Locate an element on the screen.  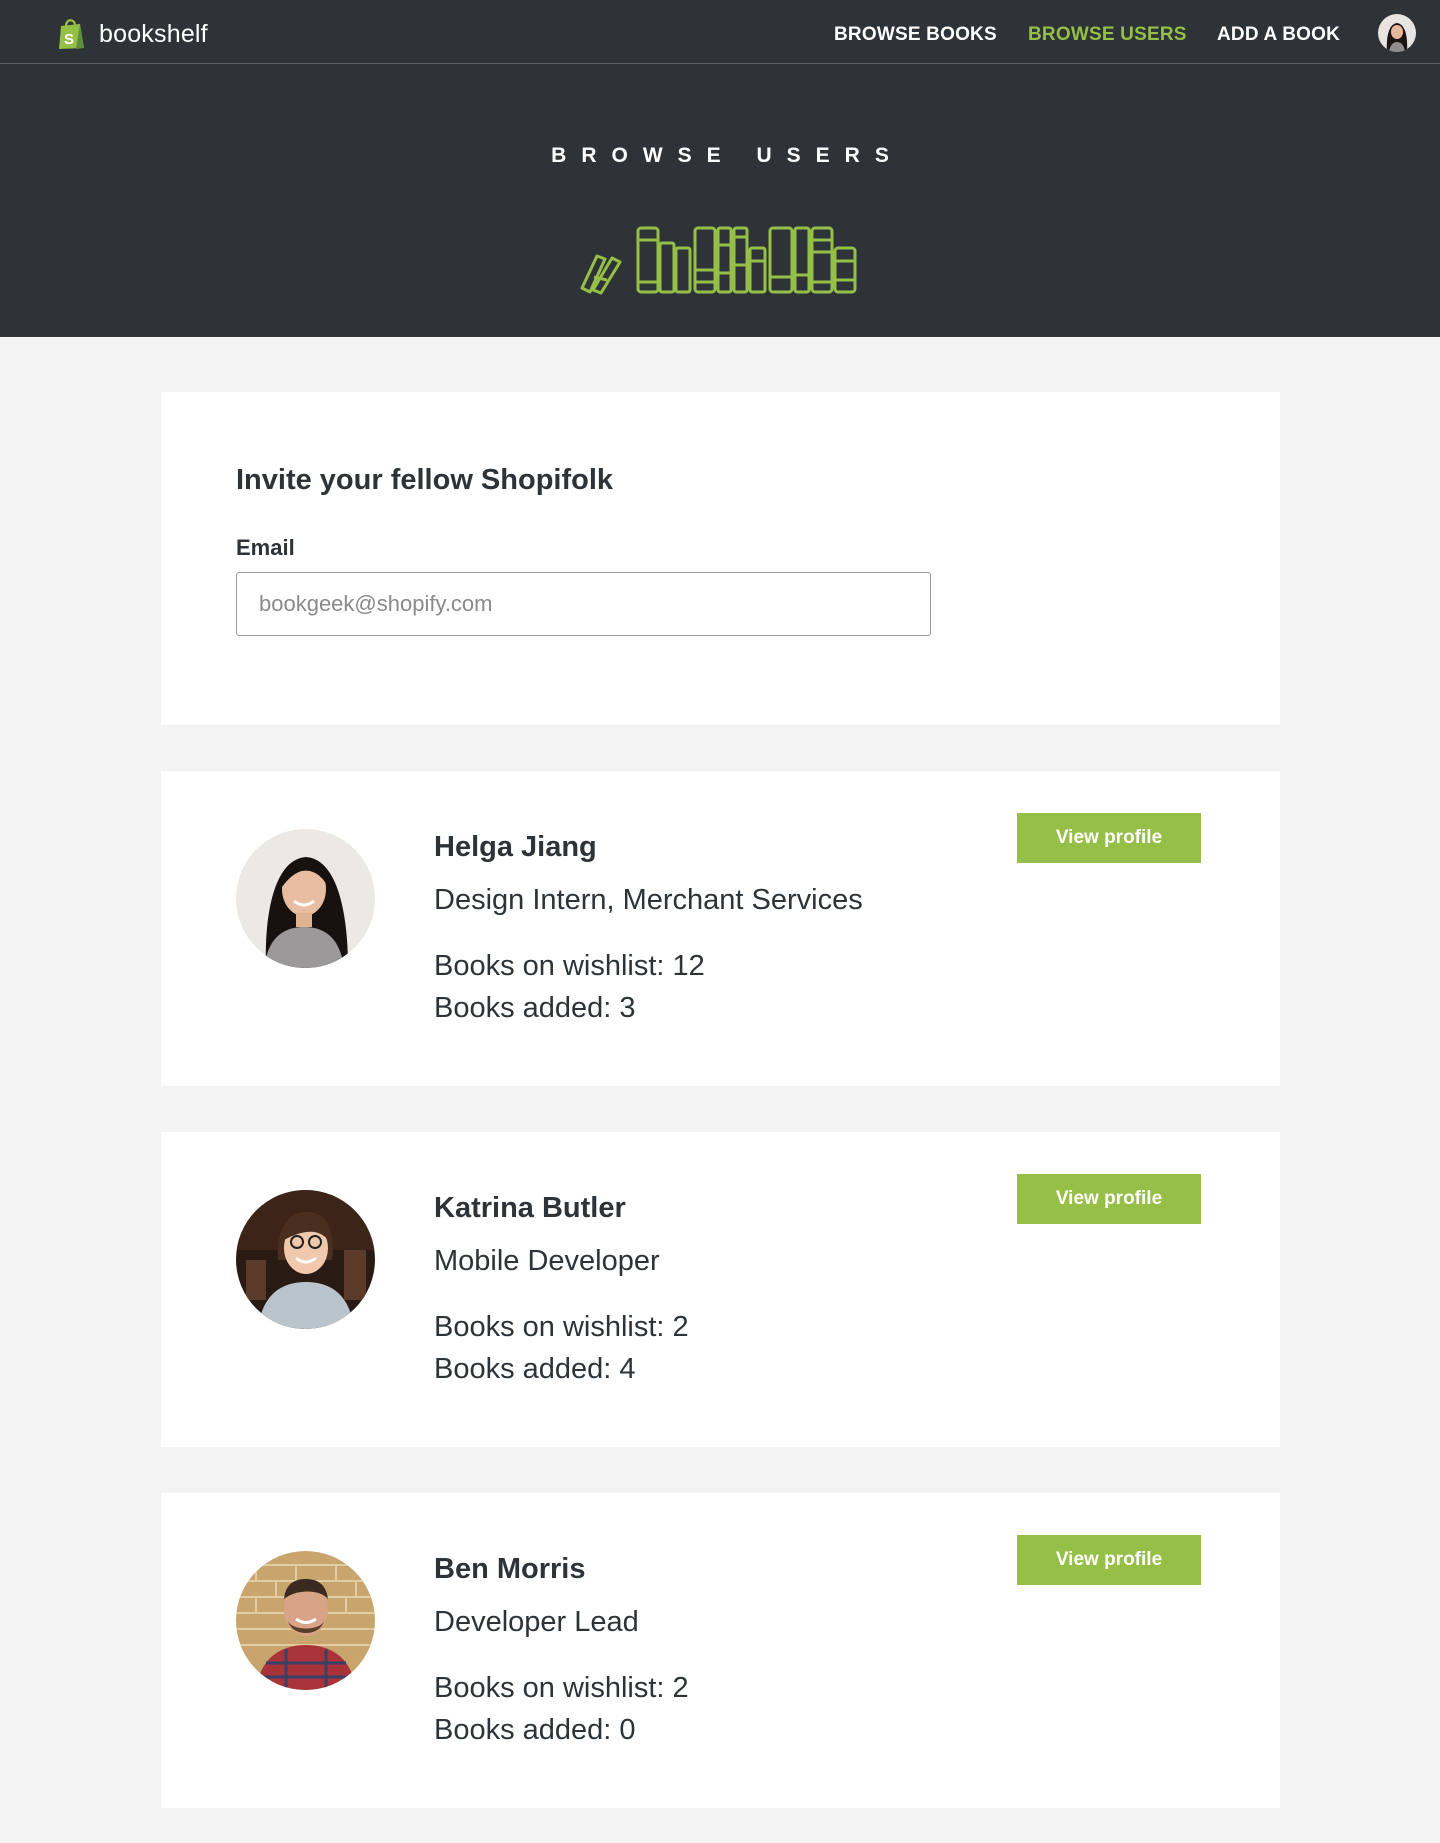
shopify-bag-icon: S is located at coordinates (71, 34).